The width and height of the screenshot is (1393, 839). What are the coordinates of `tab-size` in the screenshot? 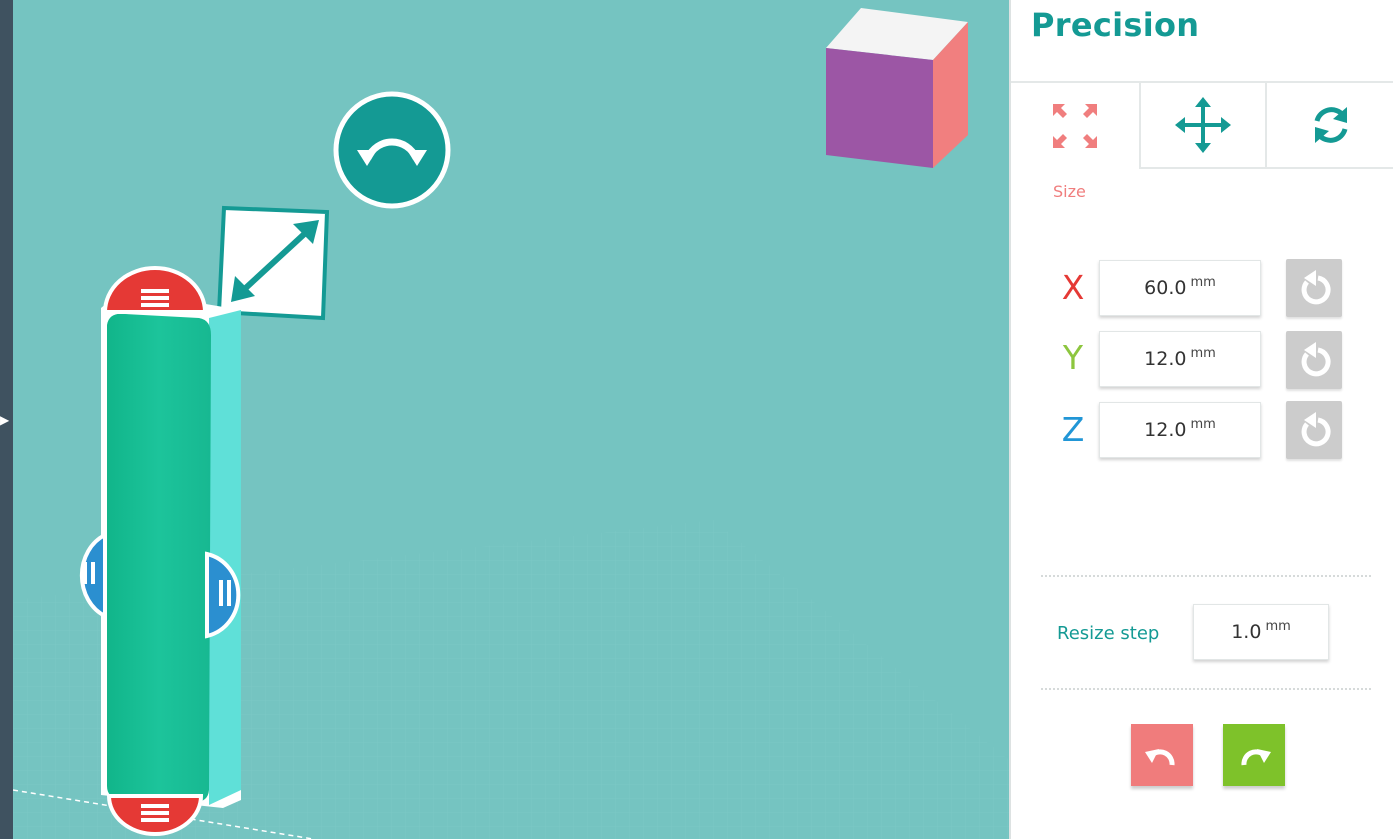 It's located at (1075, 126).